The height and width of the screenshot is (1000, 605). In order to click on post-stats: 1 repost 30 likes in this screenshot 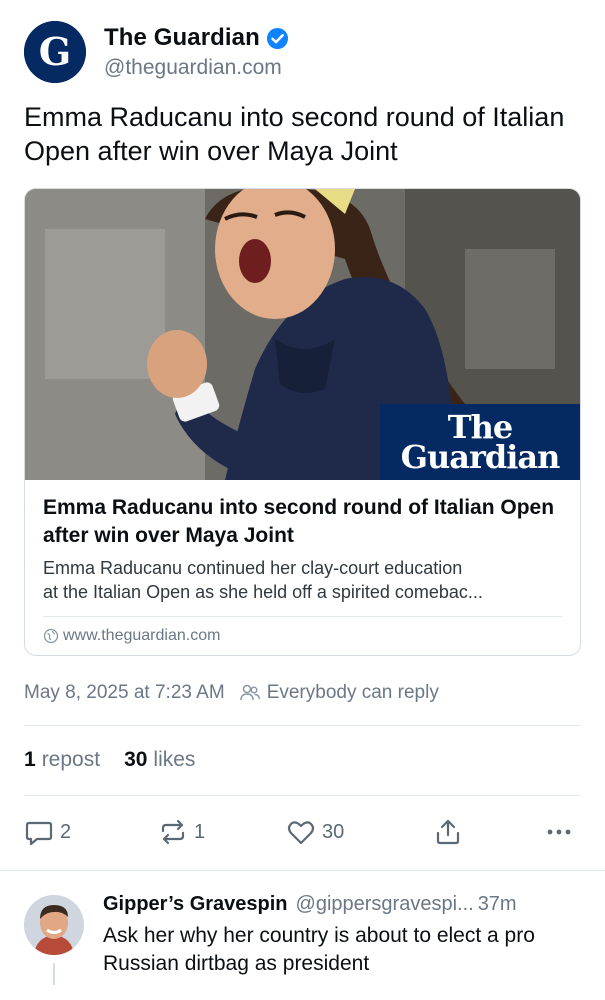, I will do `click(109, 760)`.